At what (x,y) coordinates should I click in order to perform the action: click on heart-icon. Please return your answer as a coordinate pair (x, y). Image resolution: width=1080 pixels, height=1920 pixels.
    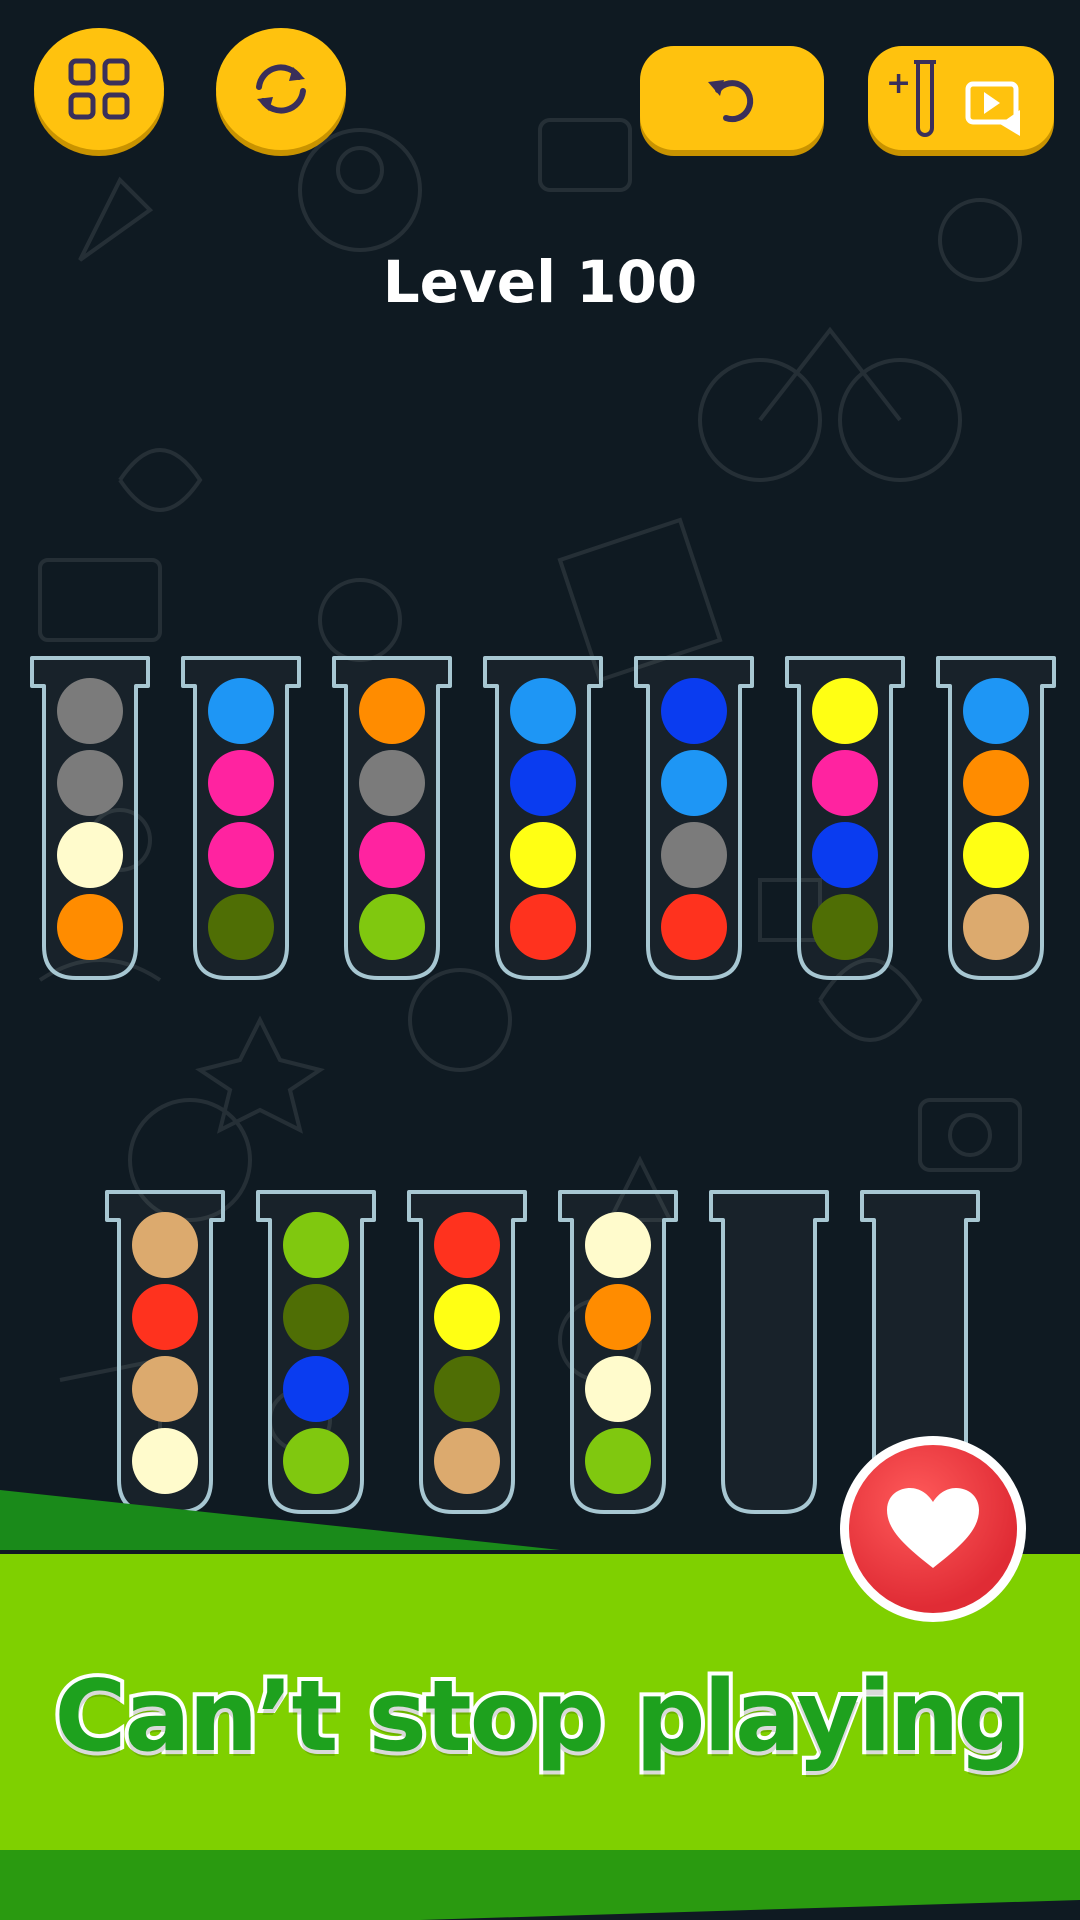
    Looking at the image, I should click on (933, 1528).